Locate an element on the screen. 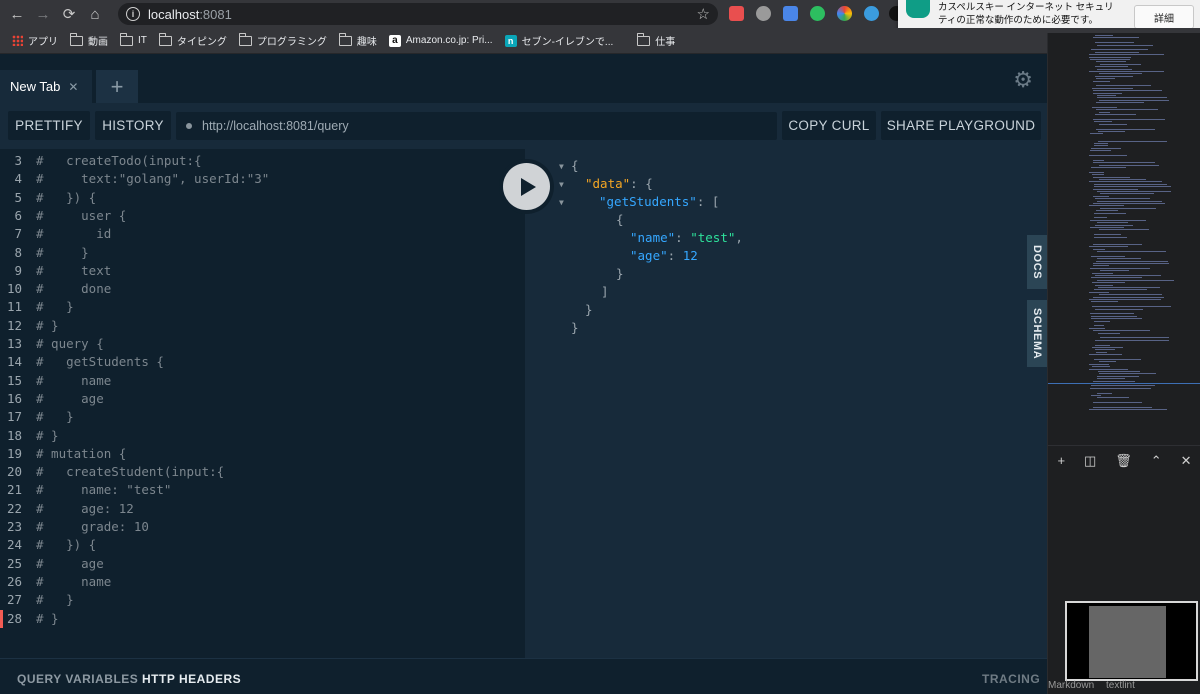  notification-details-button: 詳細 is located at coordinates (1164, 17).